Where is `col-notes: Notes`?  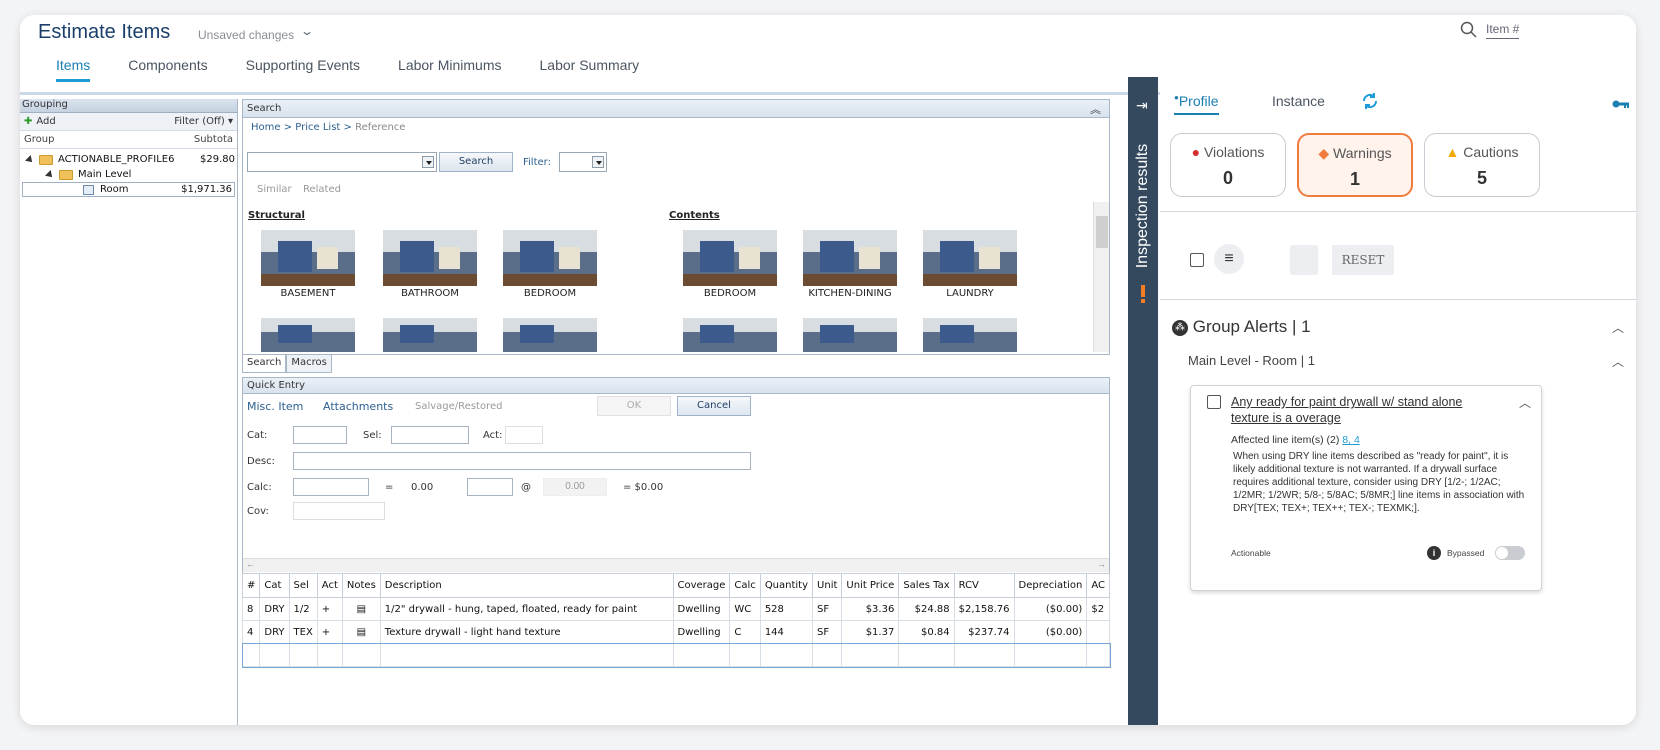
col-notes: Notes is located at coordinates (361, 585).